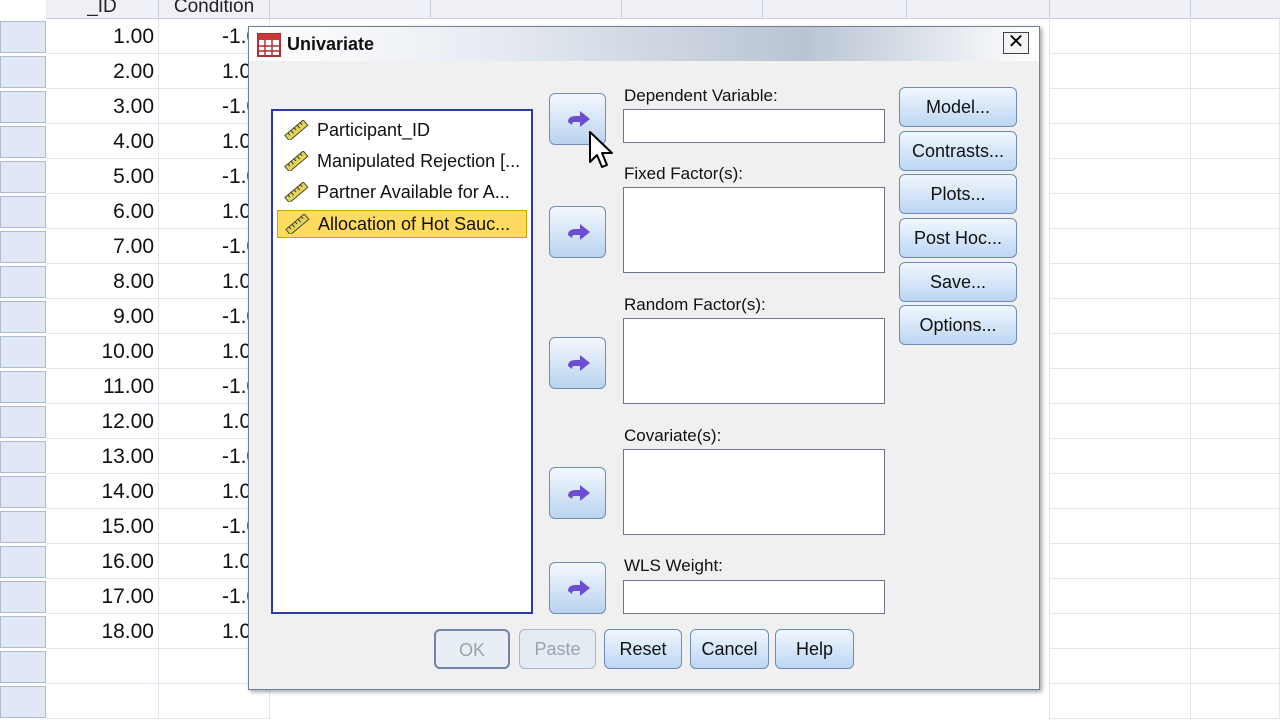 The height and width of the screenshot is (720, 1280). I want to click on cell-id: 9.00, so click(102, 316).